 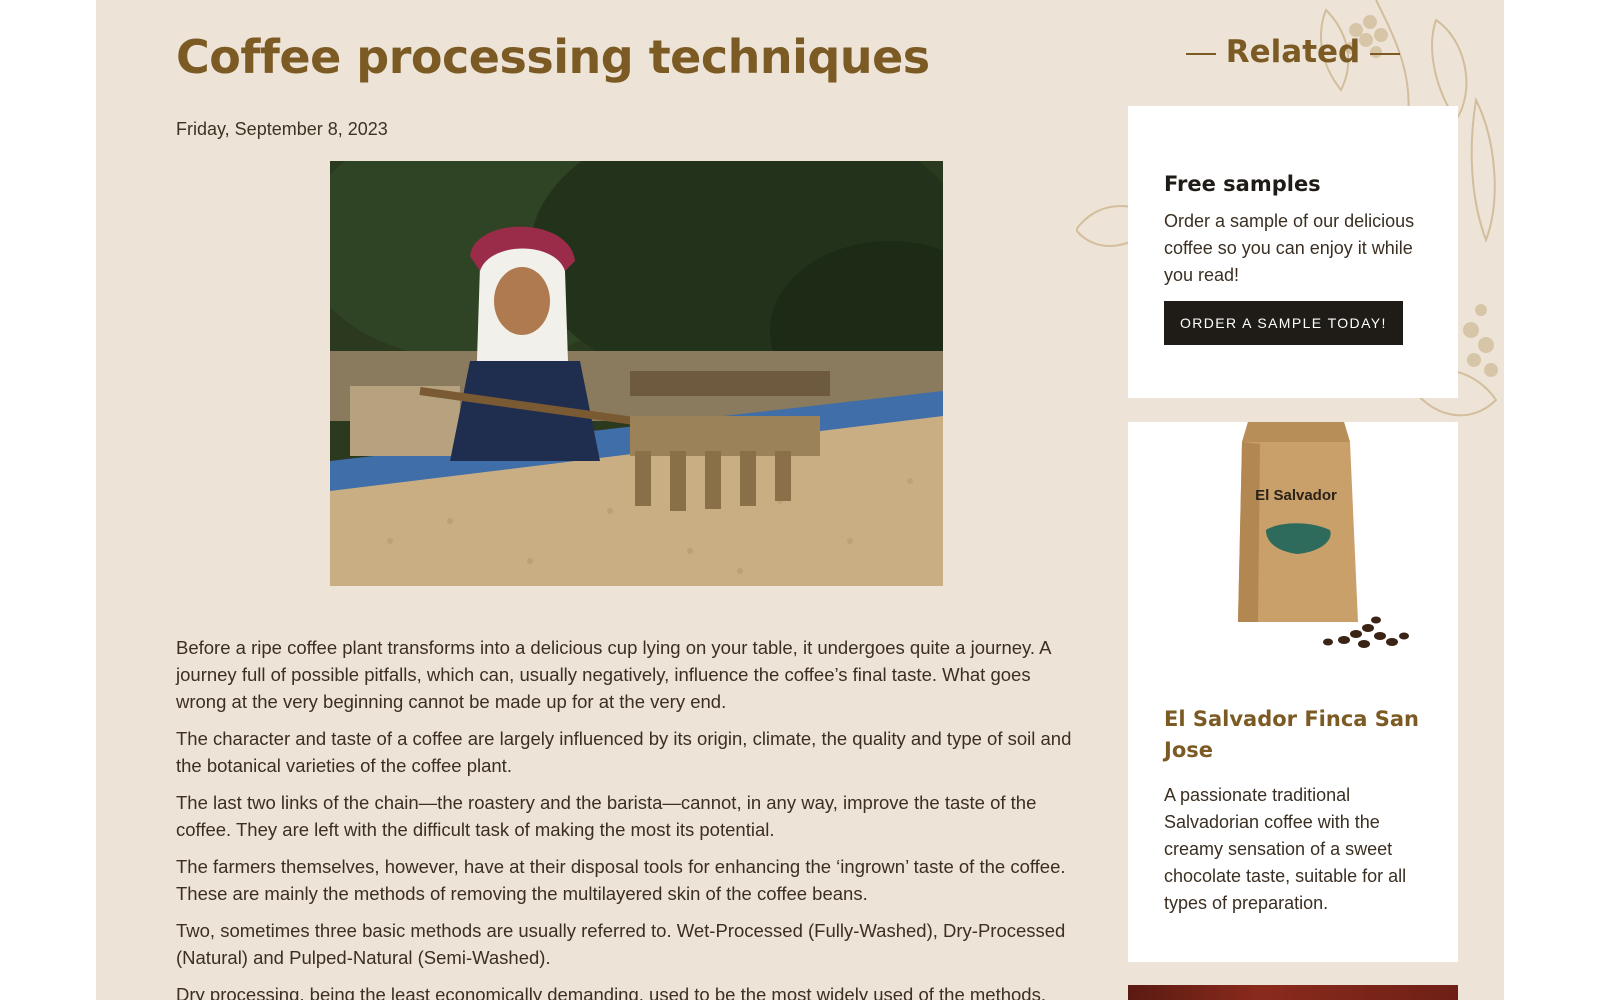 I want to click on related-heading-text: Related, so click(x=1293, y=52).